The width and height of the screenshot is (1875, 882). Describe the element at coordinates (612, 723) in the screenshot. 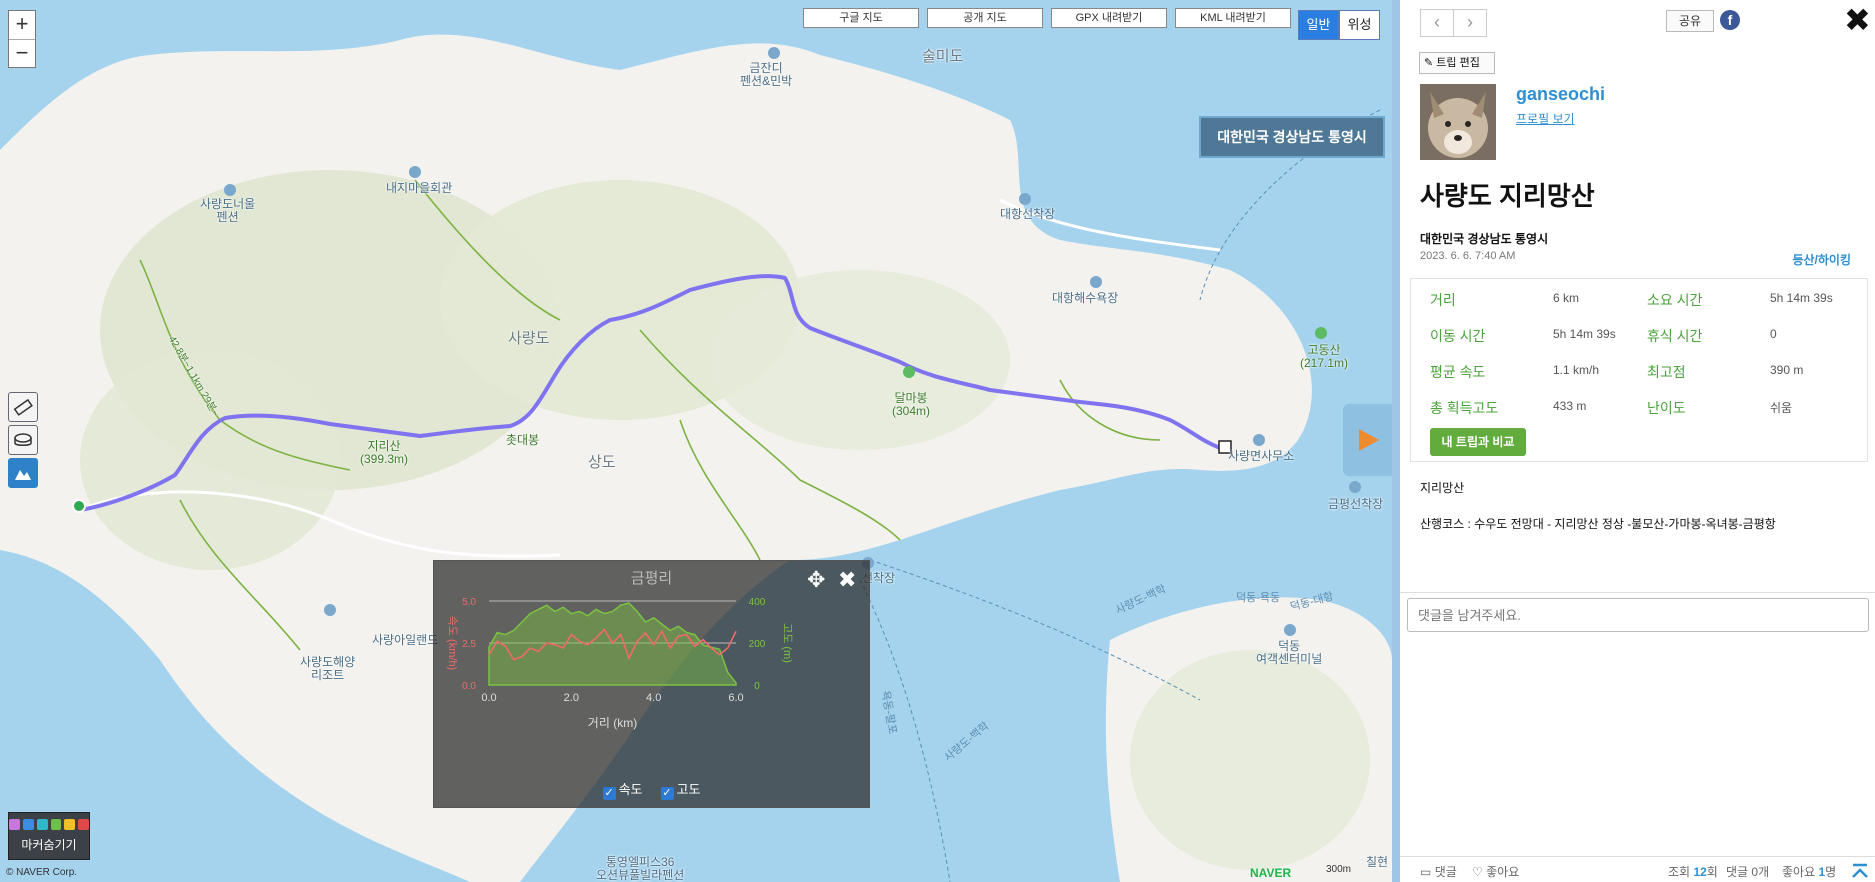

I see `x-axis-label: 거리 (km)` at that location.